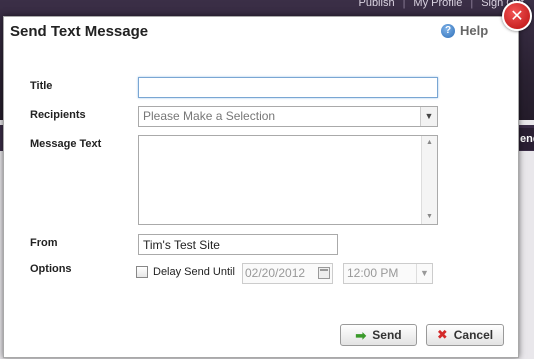  Describe the element at coordinates (238, 244) in the screenshot. I see `from-input` at that location.